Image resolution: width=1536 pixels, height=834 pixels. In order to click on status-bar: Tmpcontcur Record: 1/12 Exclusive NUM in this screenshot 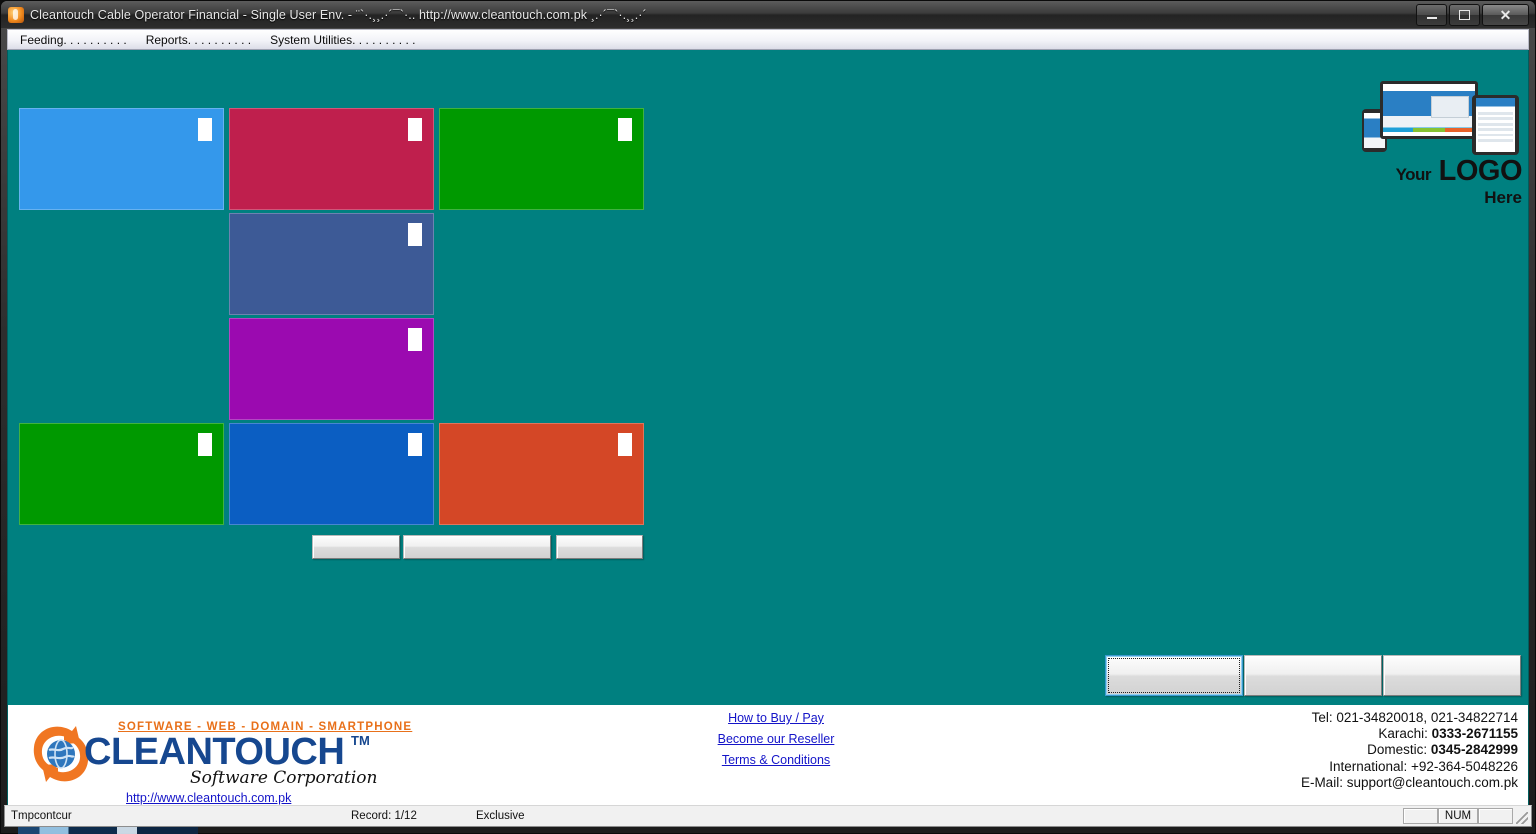, I will do `click(768, 816)`.